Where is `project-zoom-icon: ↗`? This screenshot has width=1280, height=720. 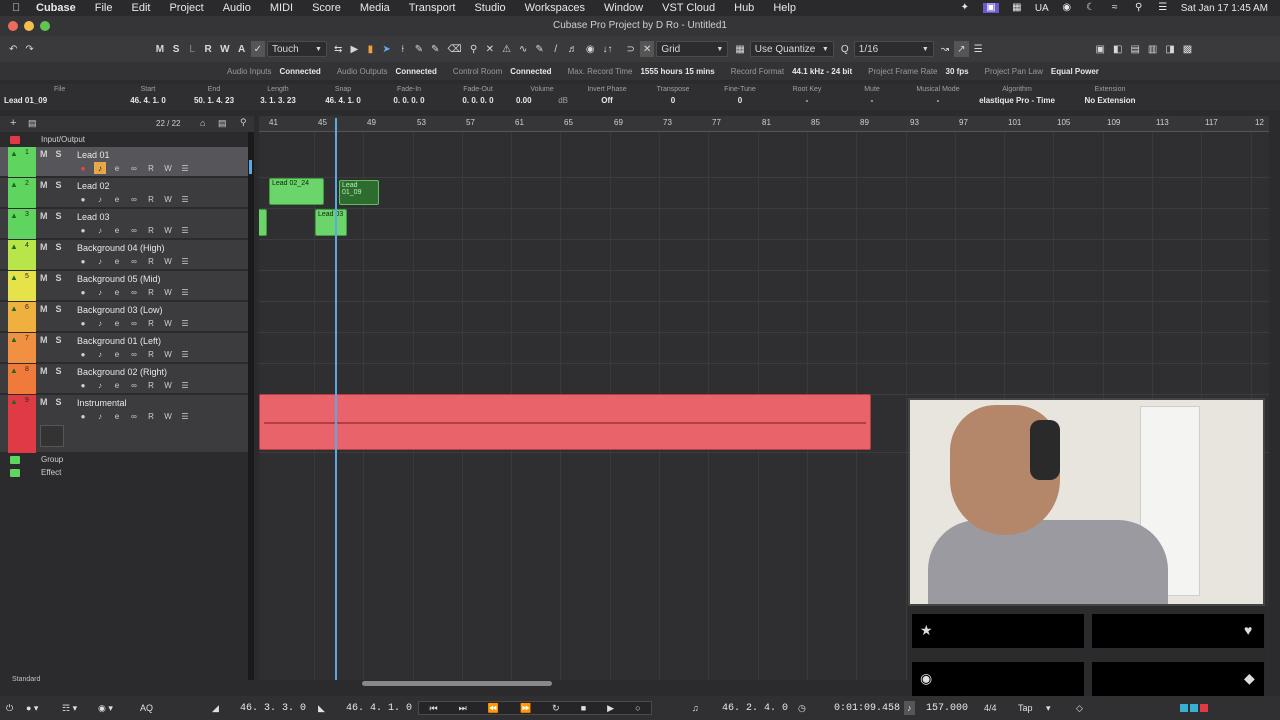
project-zoom-icon: ↗ is located at coordinates (961, 49).